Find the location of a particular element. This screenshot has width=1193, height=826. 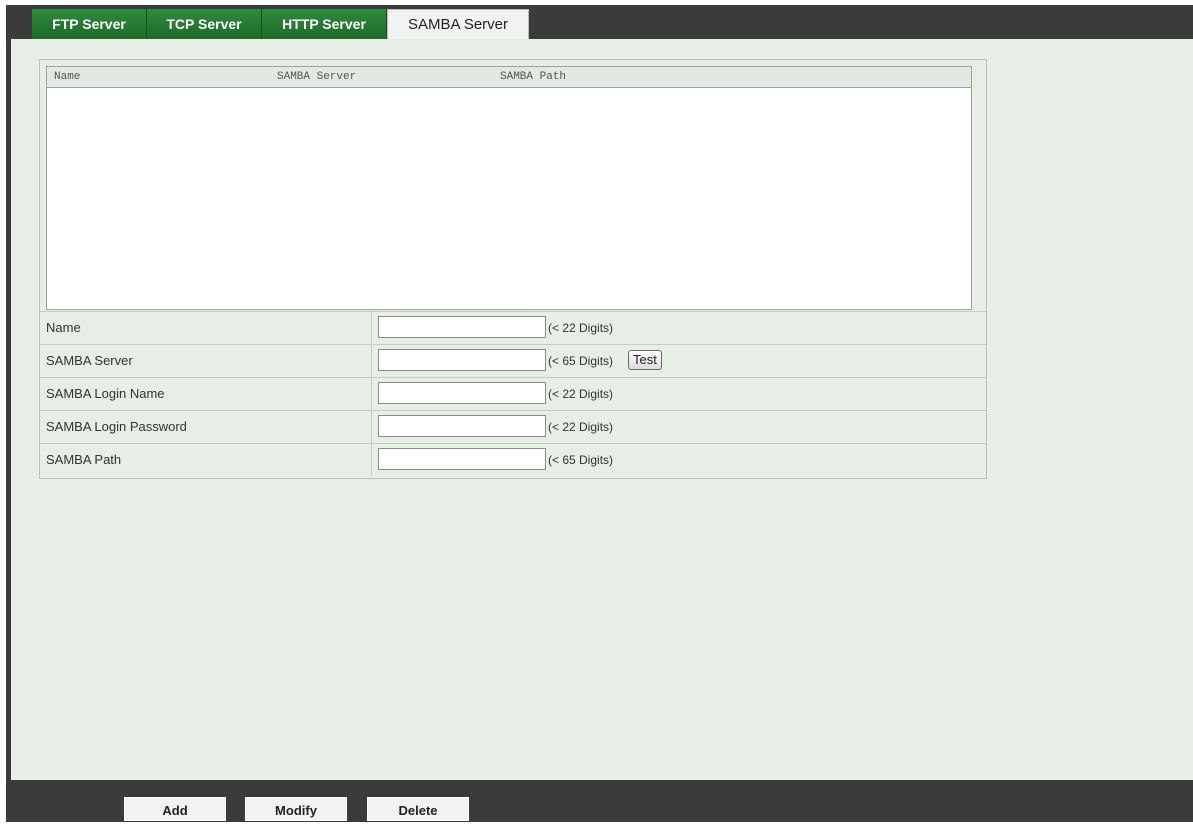

samba-server-field-cell: (< 65 Digits) Test is located at coordinates (679, 361).